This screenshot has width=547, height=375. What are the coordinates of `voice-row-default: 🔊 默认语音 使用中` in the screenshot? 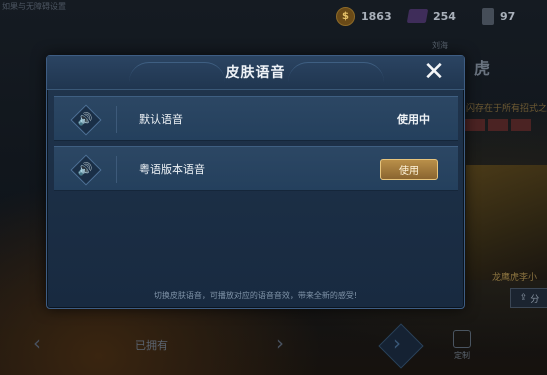 It's located at (256, 118).